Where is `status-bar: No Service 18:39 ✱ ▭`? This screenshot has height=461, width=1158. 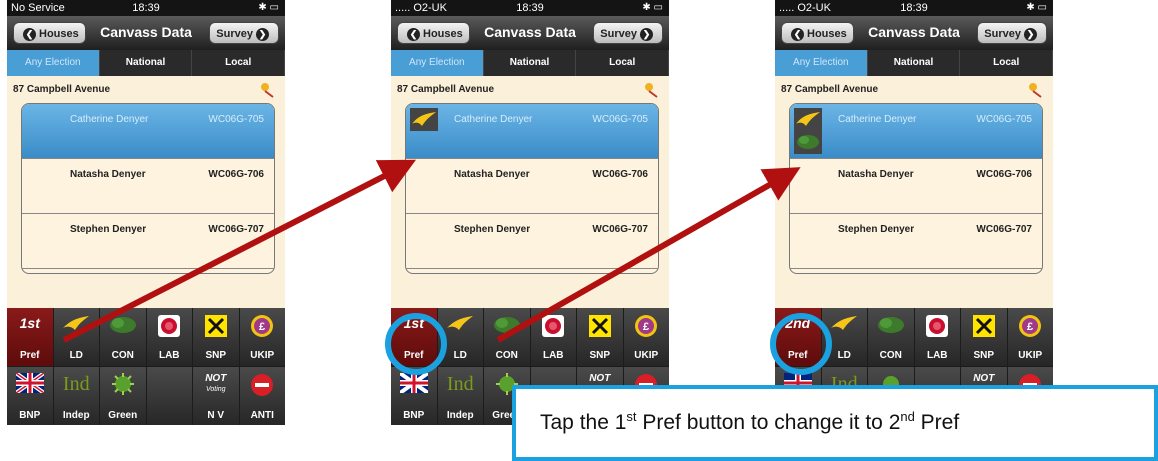 status-bar: No Service 18:39 ✱ ▭ is located at coordinates (146, 8).